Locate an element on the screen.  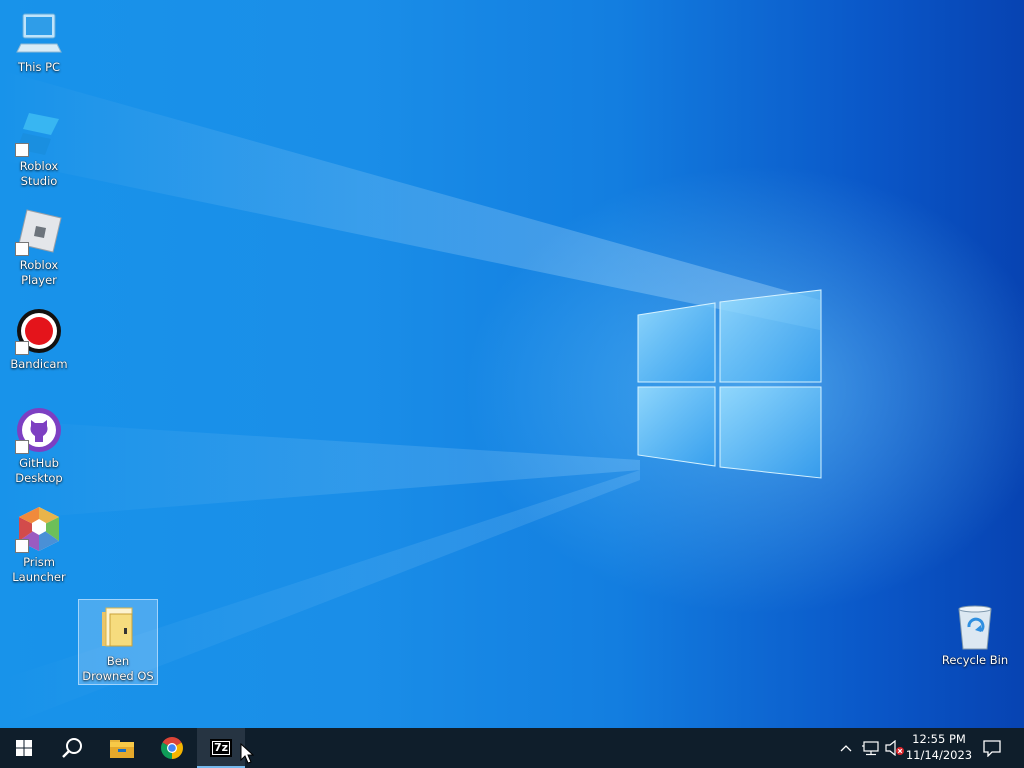
desktop-icon-label: Roblox Studio is located at coordinates (39, 173).